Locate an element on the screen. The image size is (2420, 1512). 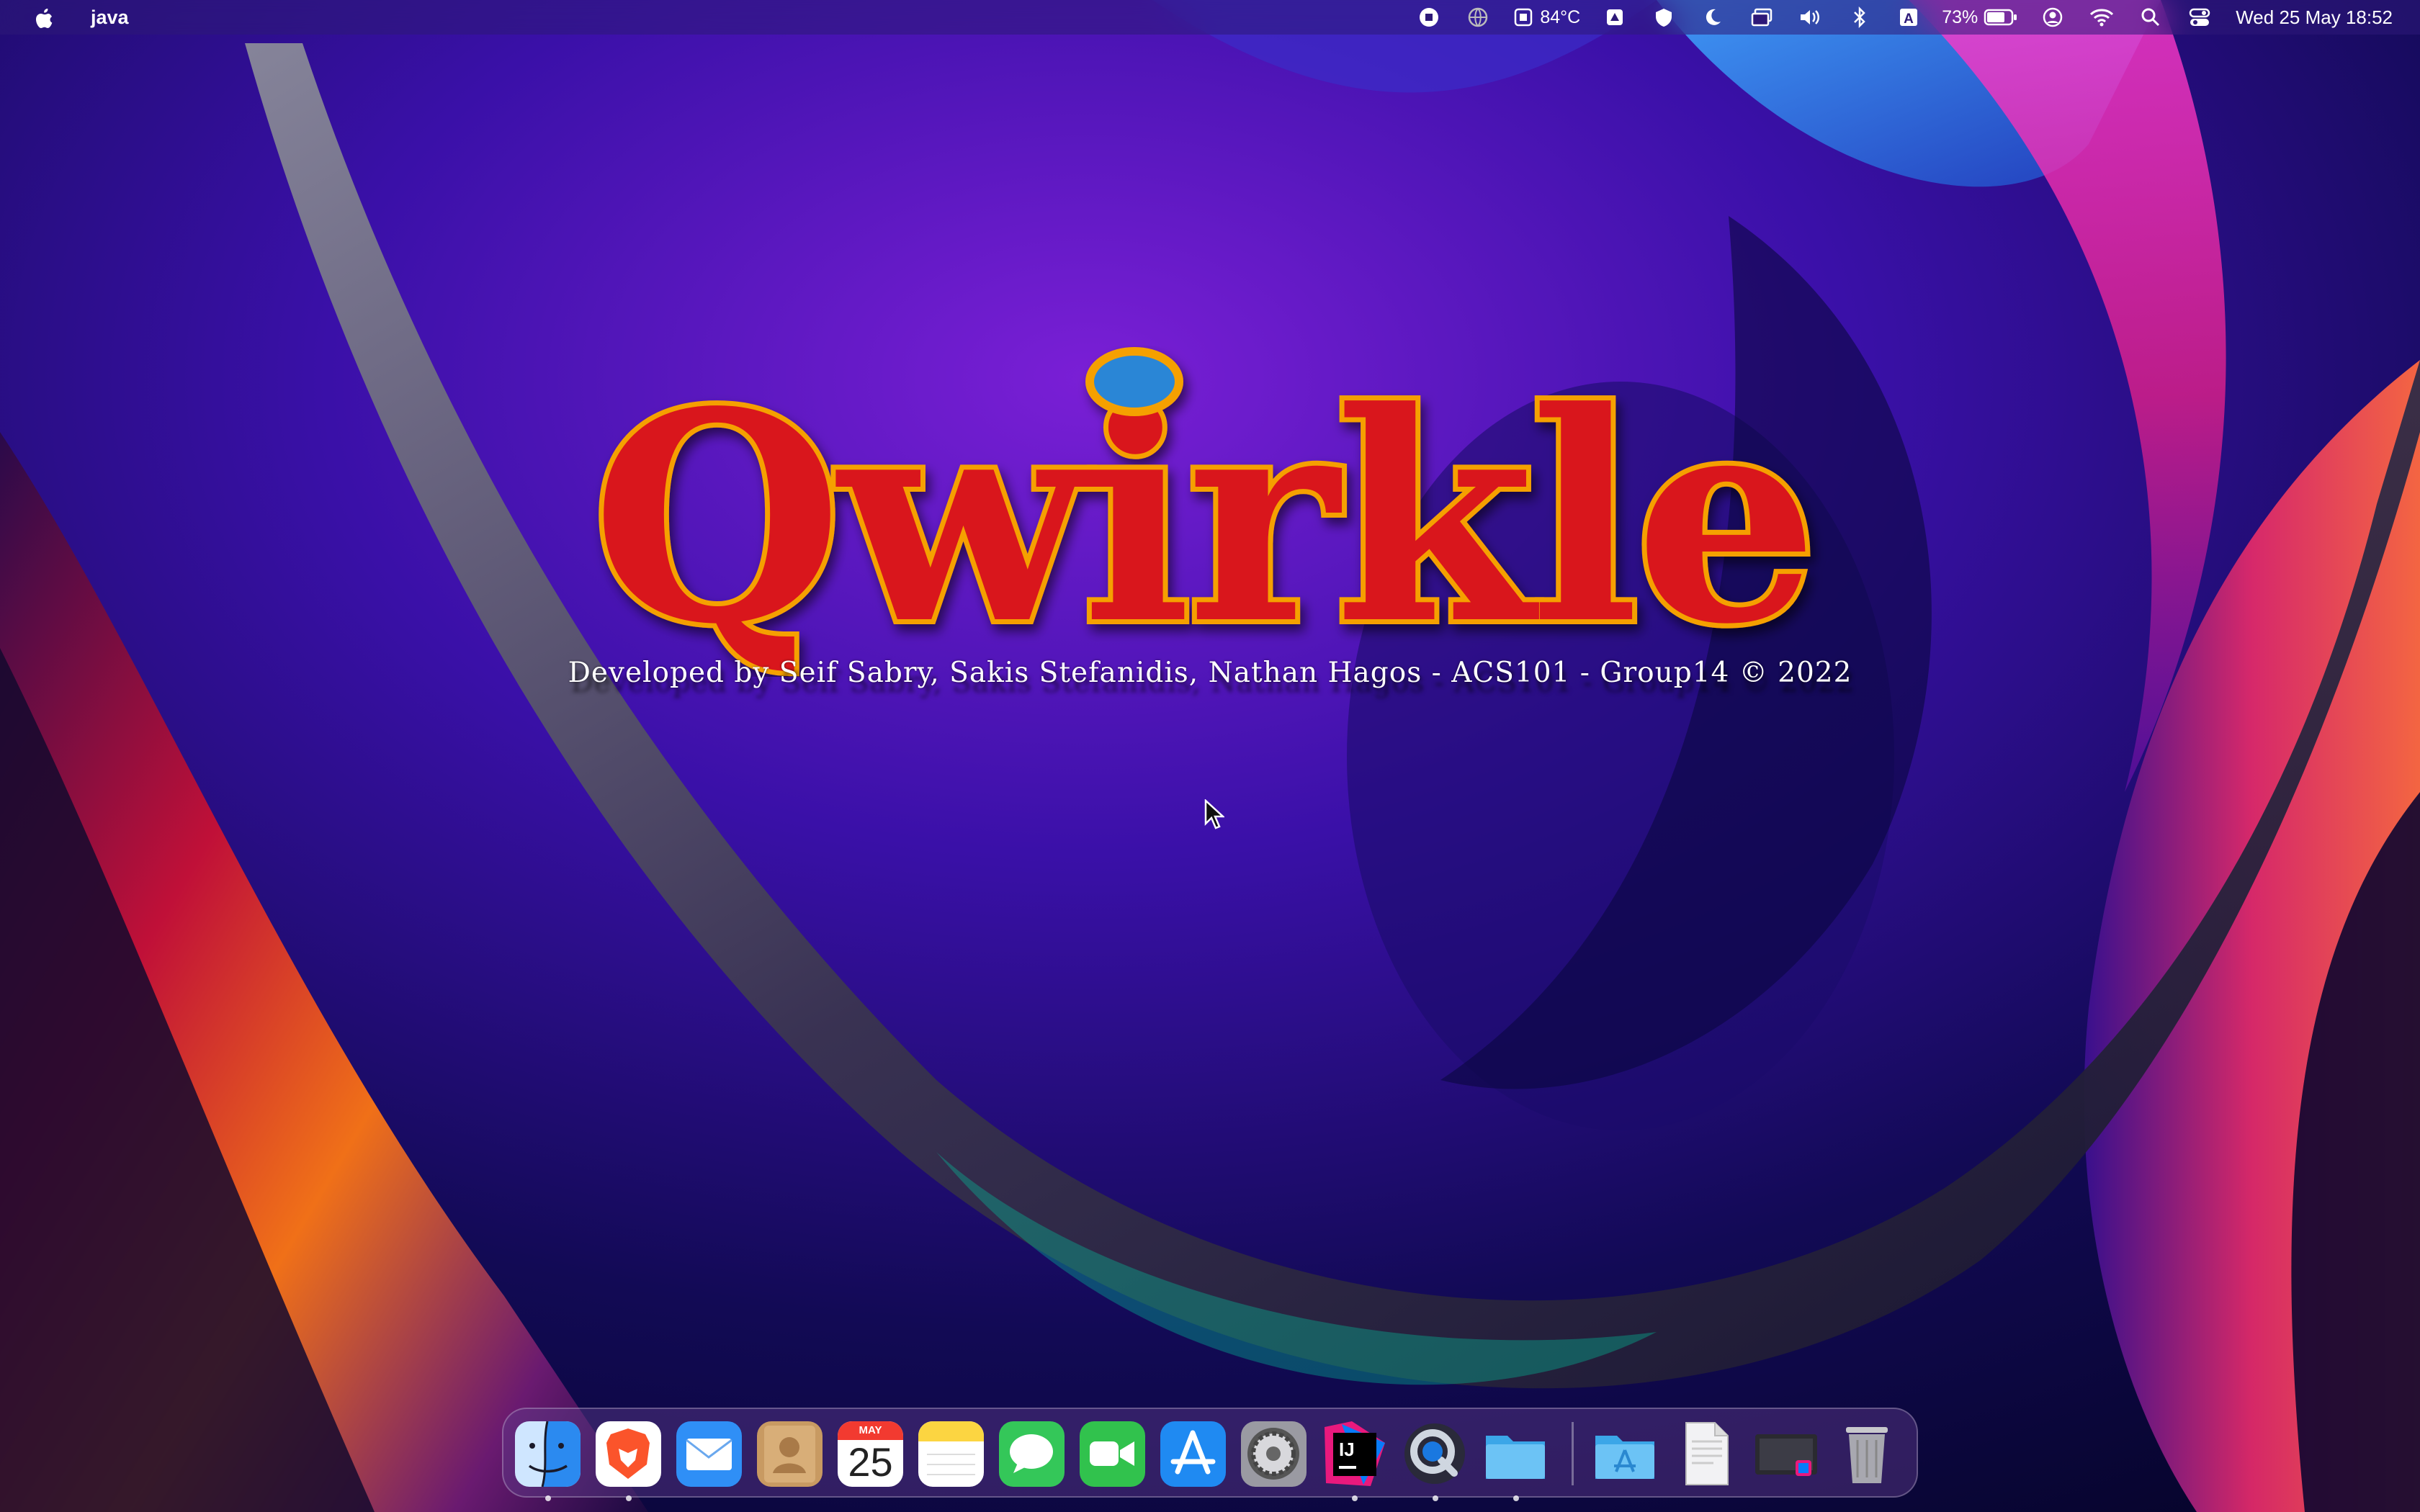
dock-calendar: MAY 25 is located at coordinates (870, 1454).